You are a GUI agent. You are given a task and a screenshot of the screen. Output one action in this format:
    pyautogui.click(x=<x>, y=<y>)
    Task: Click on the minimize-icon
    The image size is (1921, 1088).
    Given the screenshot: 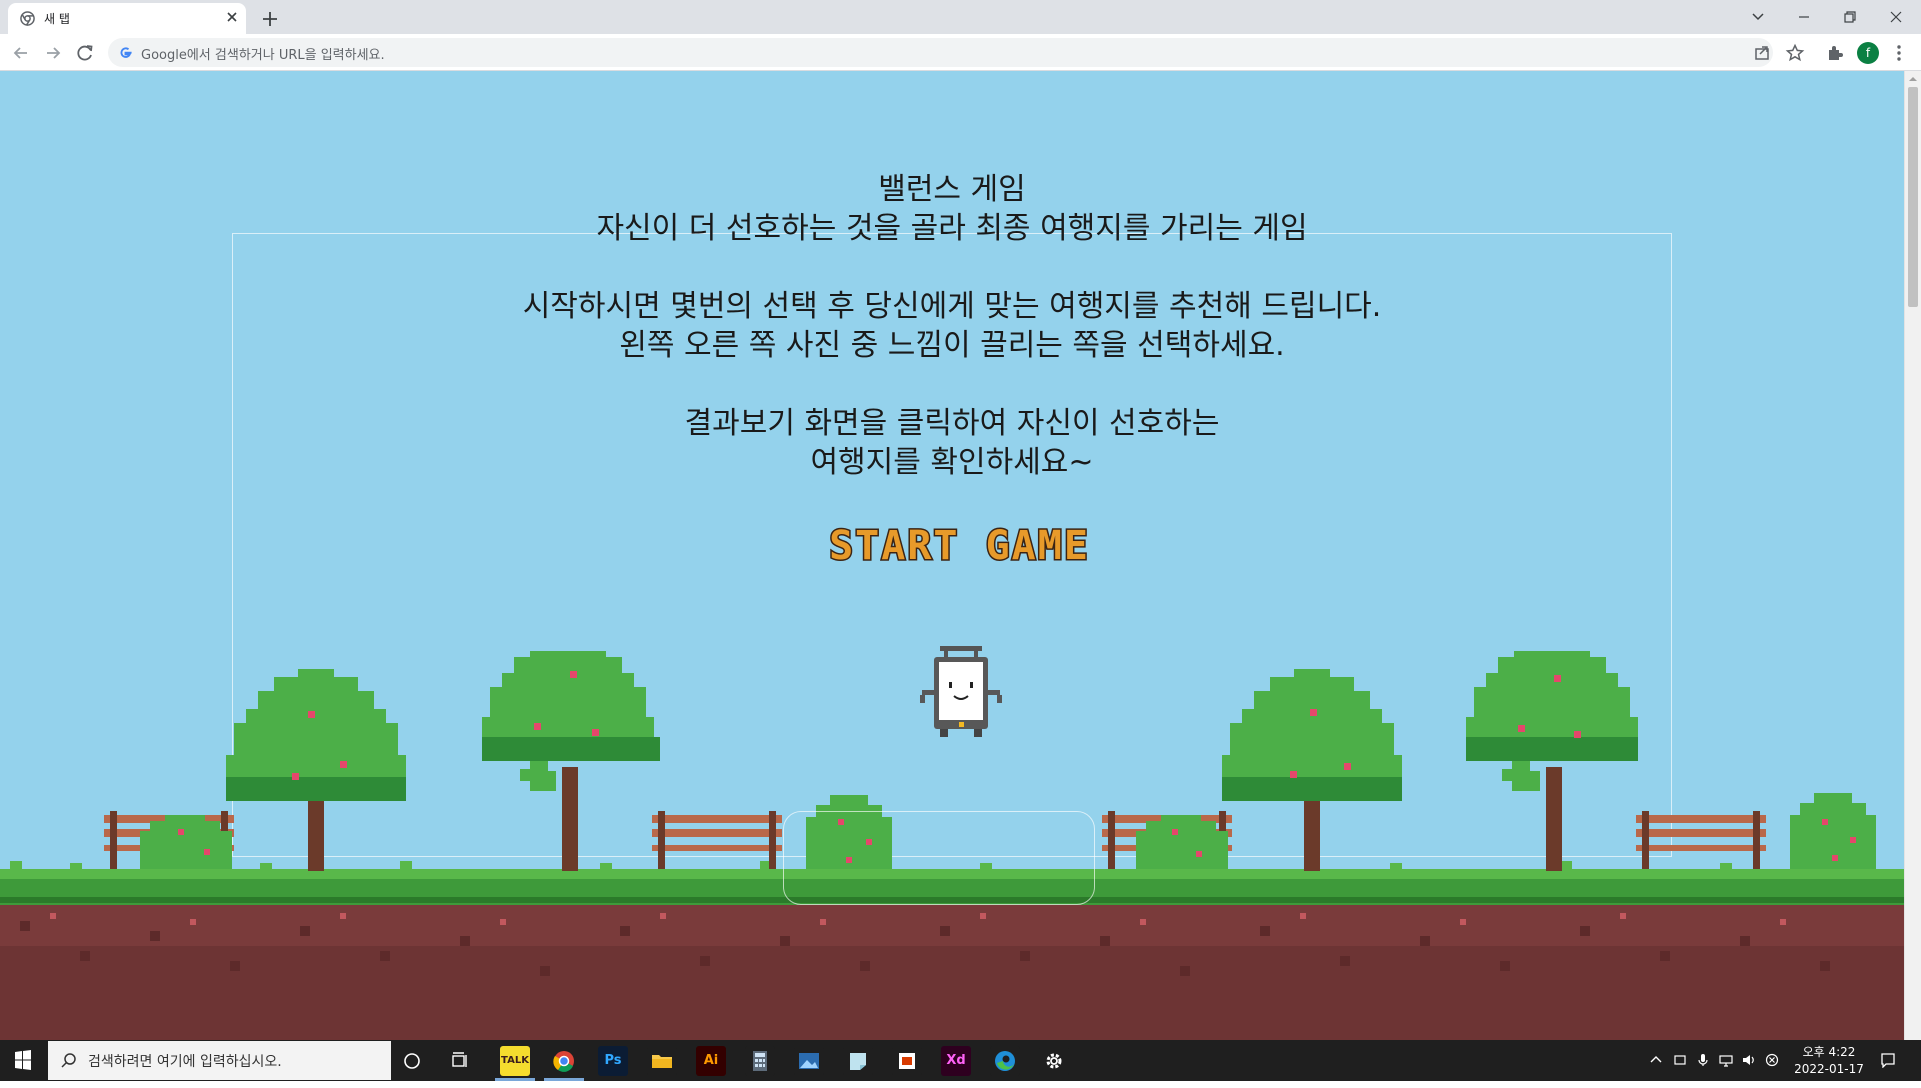 What is the action you would take?
    pyautogui.click(x=1804, y=17)
    